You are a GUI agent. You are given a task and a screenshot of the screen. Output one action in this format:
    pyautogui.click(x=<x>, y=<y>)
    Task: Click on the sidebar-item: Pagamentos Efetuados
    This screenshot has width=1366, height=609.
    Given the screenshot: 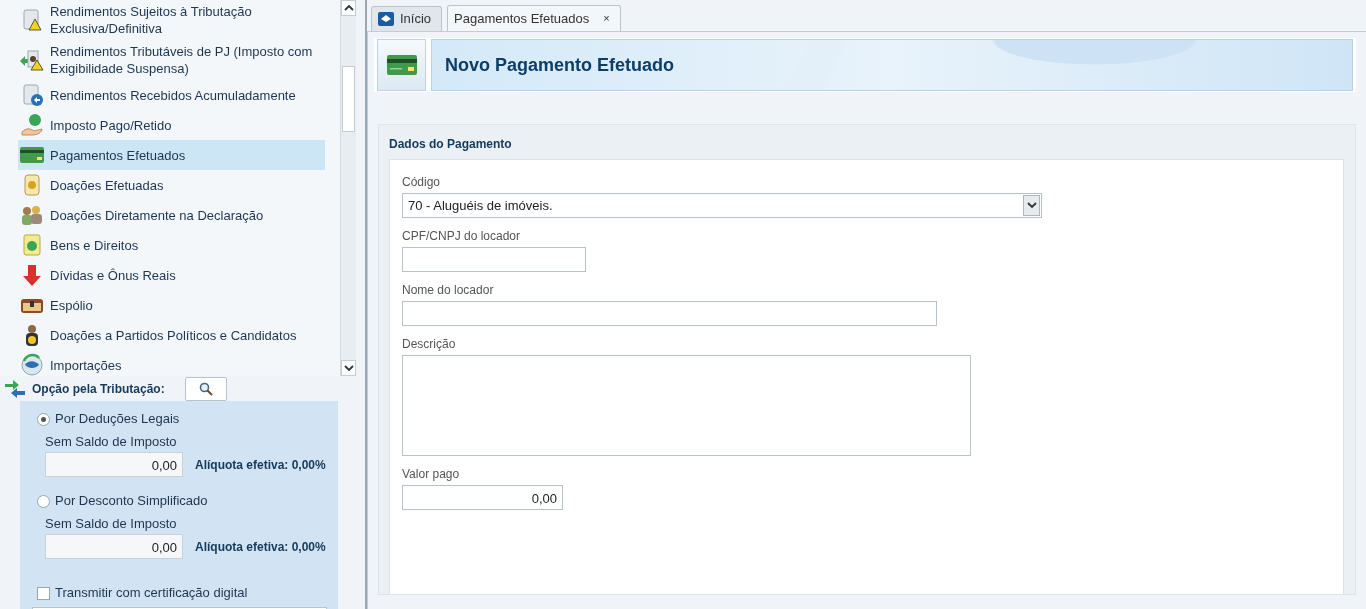 What is the action you would take?
    pyautogui.click(x=171, y=155)
    